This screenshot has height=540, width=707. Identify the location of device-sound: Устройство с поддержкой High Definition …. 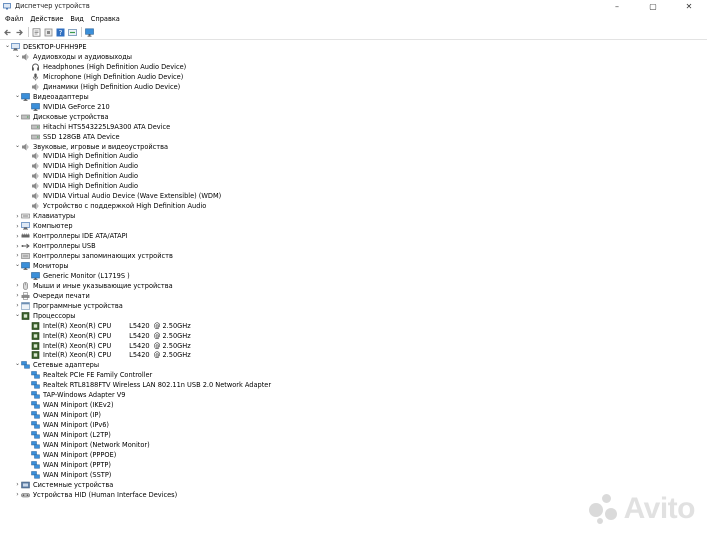
(115, 206).